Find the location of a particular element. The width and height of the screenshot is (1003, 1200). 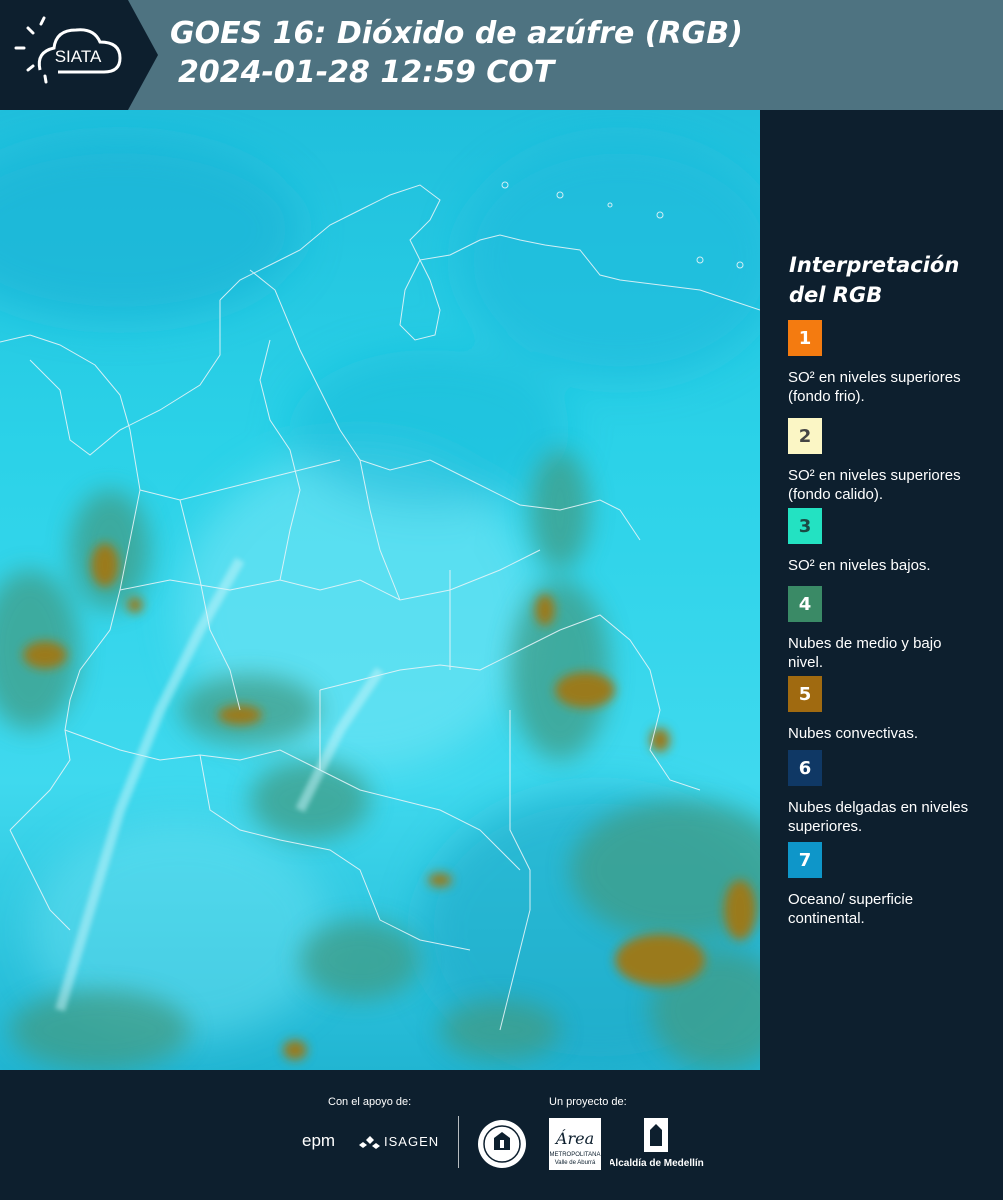

legend-item-3: 3 SO² en niveles bajos. is located at coordinates (883, 541).